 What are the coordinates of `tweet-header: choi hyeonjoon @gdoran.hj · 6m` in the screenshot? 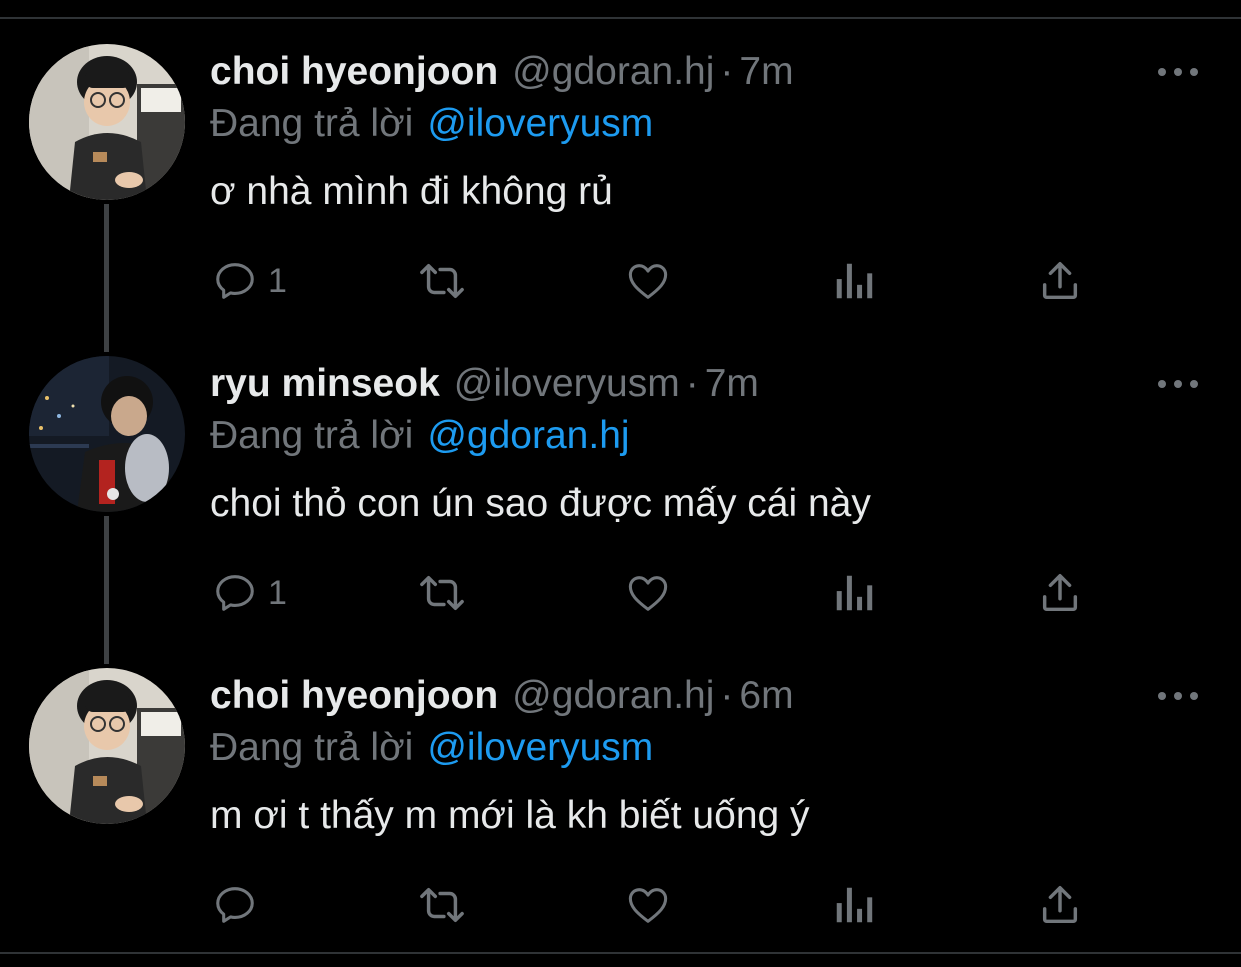 It's located at (502, 696).